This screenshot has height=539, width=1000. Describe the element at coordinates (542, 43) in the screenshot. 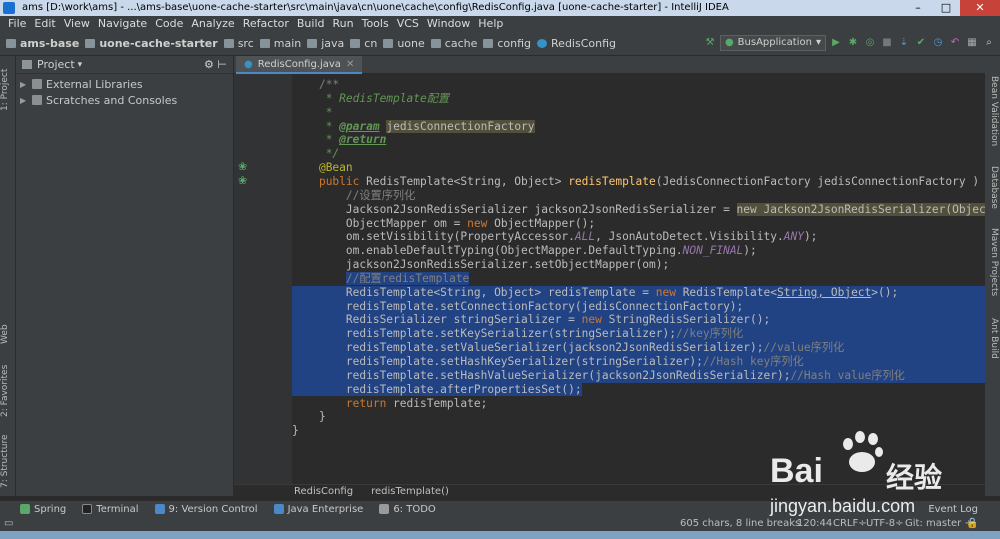

I see `class-icon` at that location.